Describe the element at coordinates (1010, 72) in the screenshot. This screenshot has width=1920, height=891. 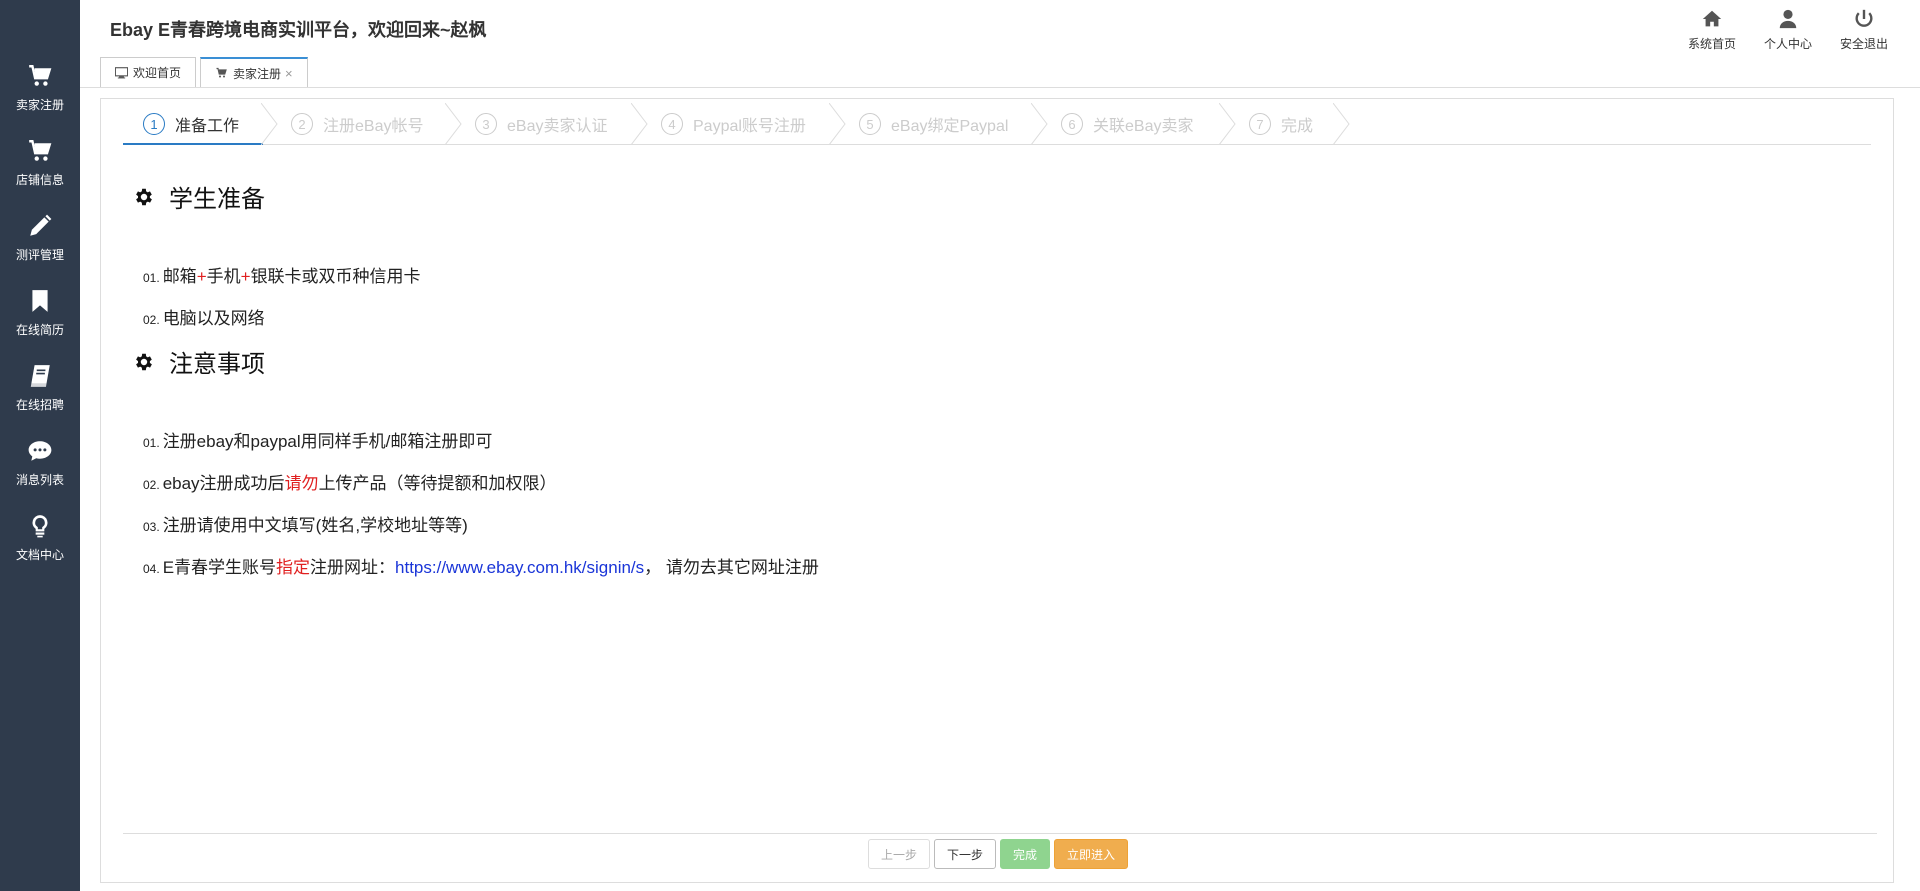
I see `tab-bar: 欢迎首页 卖家注册 ×` at that location.